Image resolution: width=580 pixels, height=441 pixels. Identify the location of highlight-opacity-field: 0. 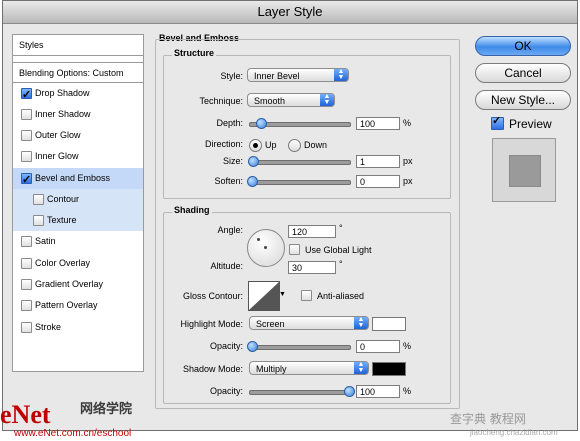
(378, 346).